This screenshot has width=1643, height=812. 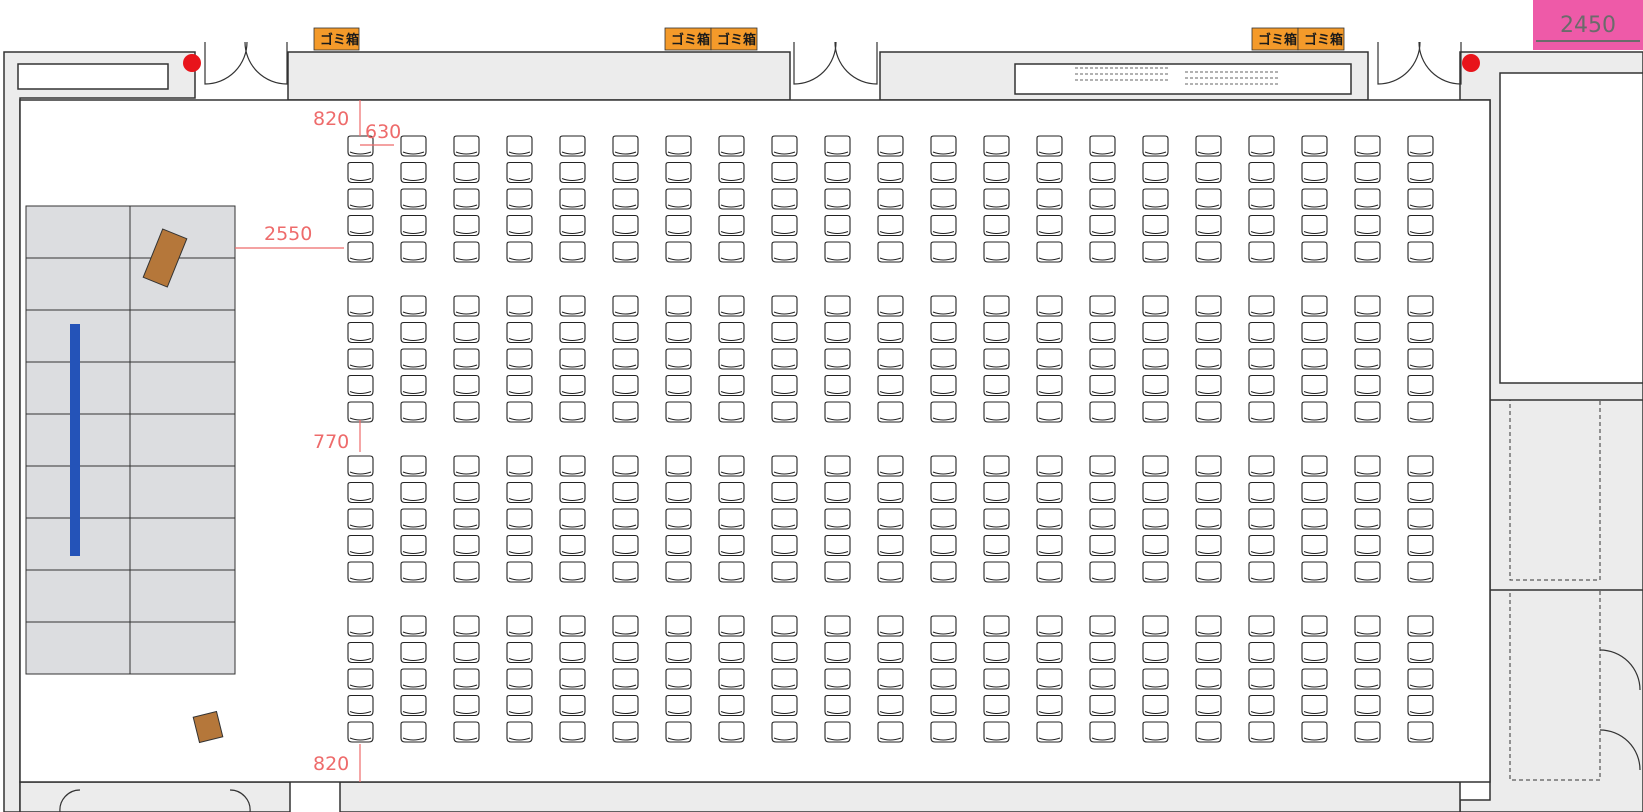 I want to click on trash-bin-label: ゴミ箱, so click(x=736, y=40).